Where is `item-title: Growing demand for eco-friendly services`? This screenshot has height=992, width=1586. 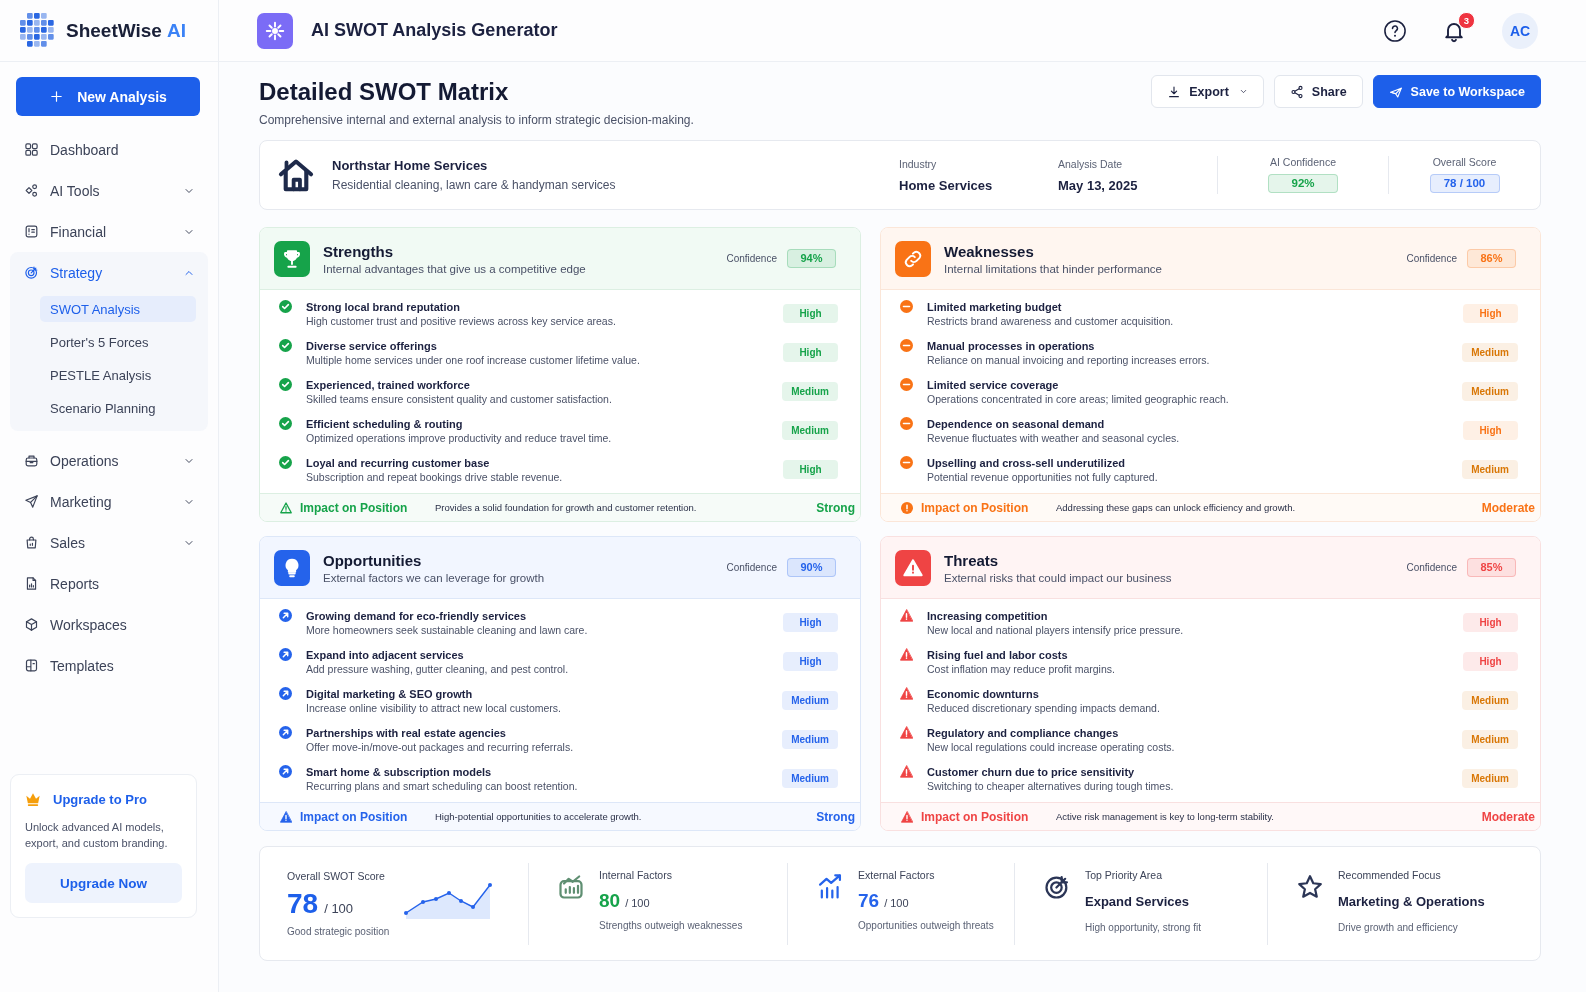 item-title: Growing demand for eco-friendly services is located at coordinates (417, 615).